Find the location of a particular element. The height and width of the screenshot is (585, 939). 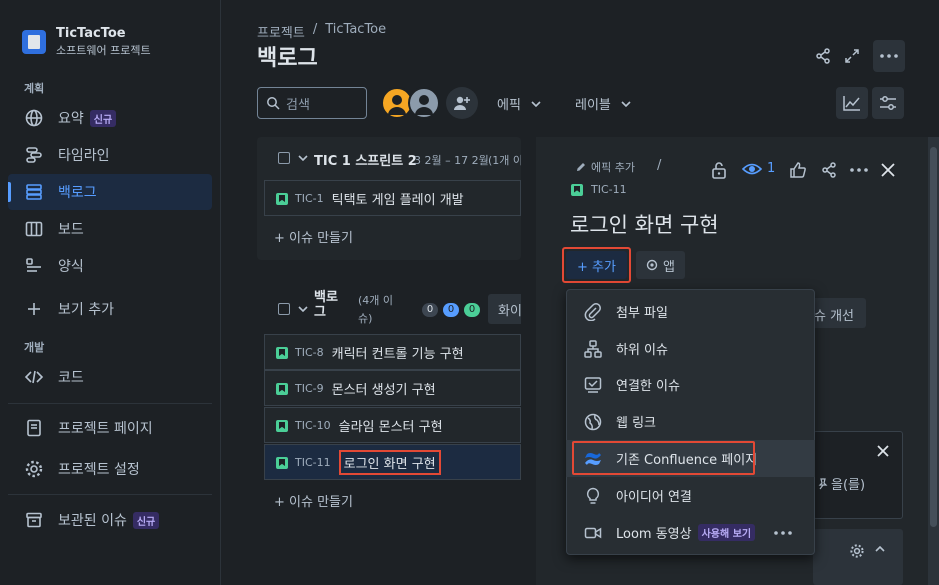

sidebar-item-label: 프로젝트 페이지 is located at coordinates (105, 429).